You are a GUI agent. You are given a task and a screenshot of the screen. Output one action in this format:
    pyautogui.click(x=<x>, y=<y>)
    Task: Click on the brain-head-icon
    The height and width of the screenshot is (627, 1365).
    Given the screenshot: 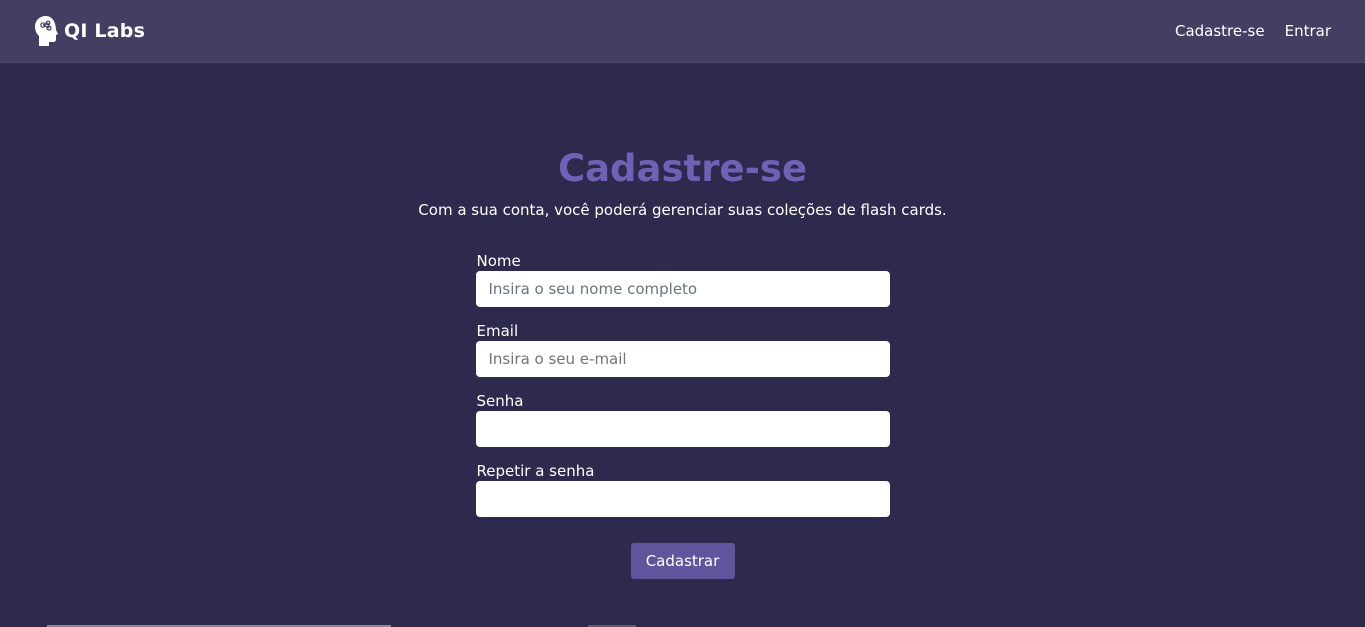 What is the action you would take?
    pyautogui.click(x=46, y=31)
    